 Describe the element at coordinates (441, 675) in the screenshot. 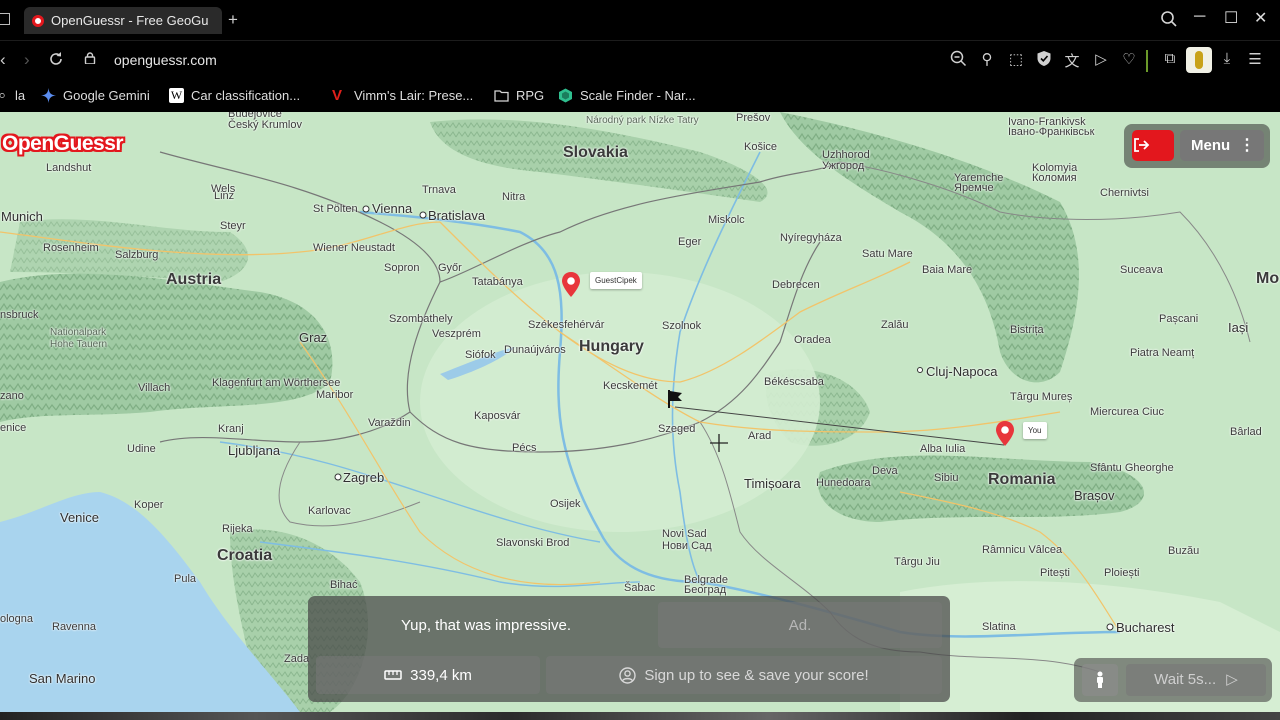

I see `distance-value: 339,4 km` at that location.